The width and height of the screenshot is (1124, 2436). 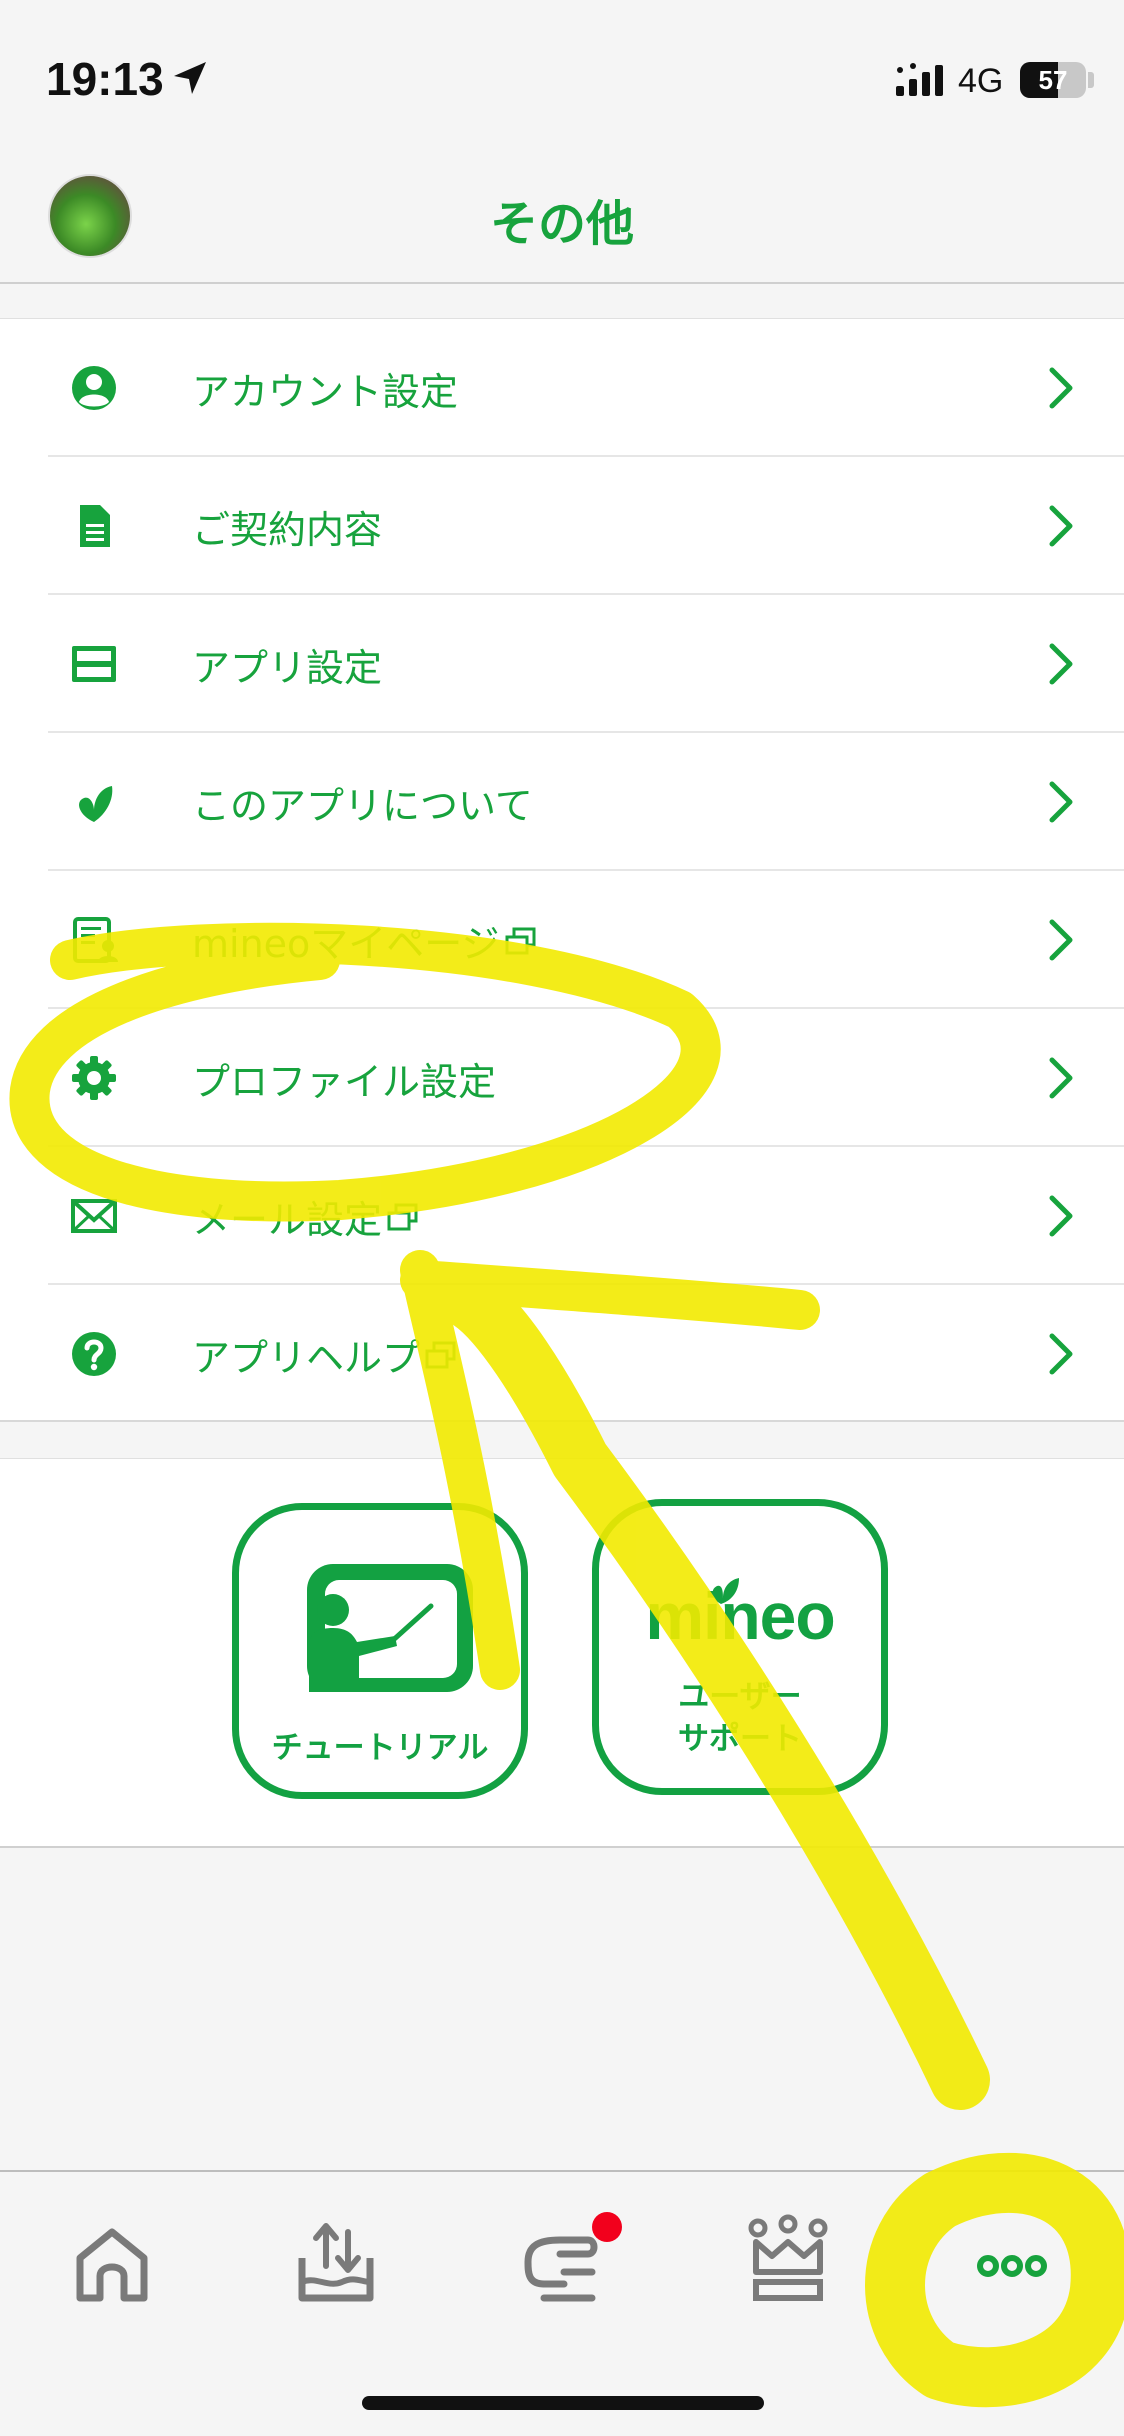 I want to click on tab-home, so click(x=112, y=2262).